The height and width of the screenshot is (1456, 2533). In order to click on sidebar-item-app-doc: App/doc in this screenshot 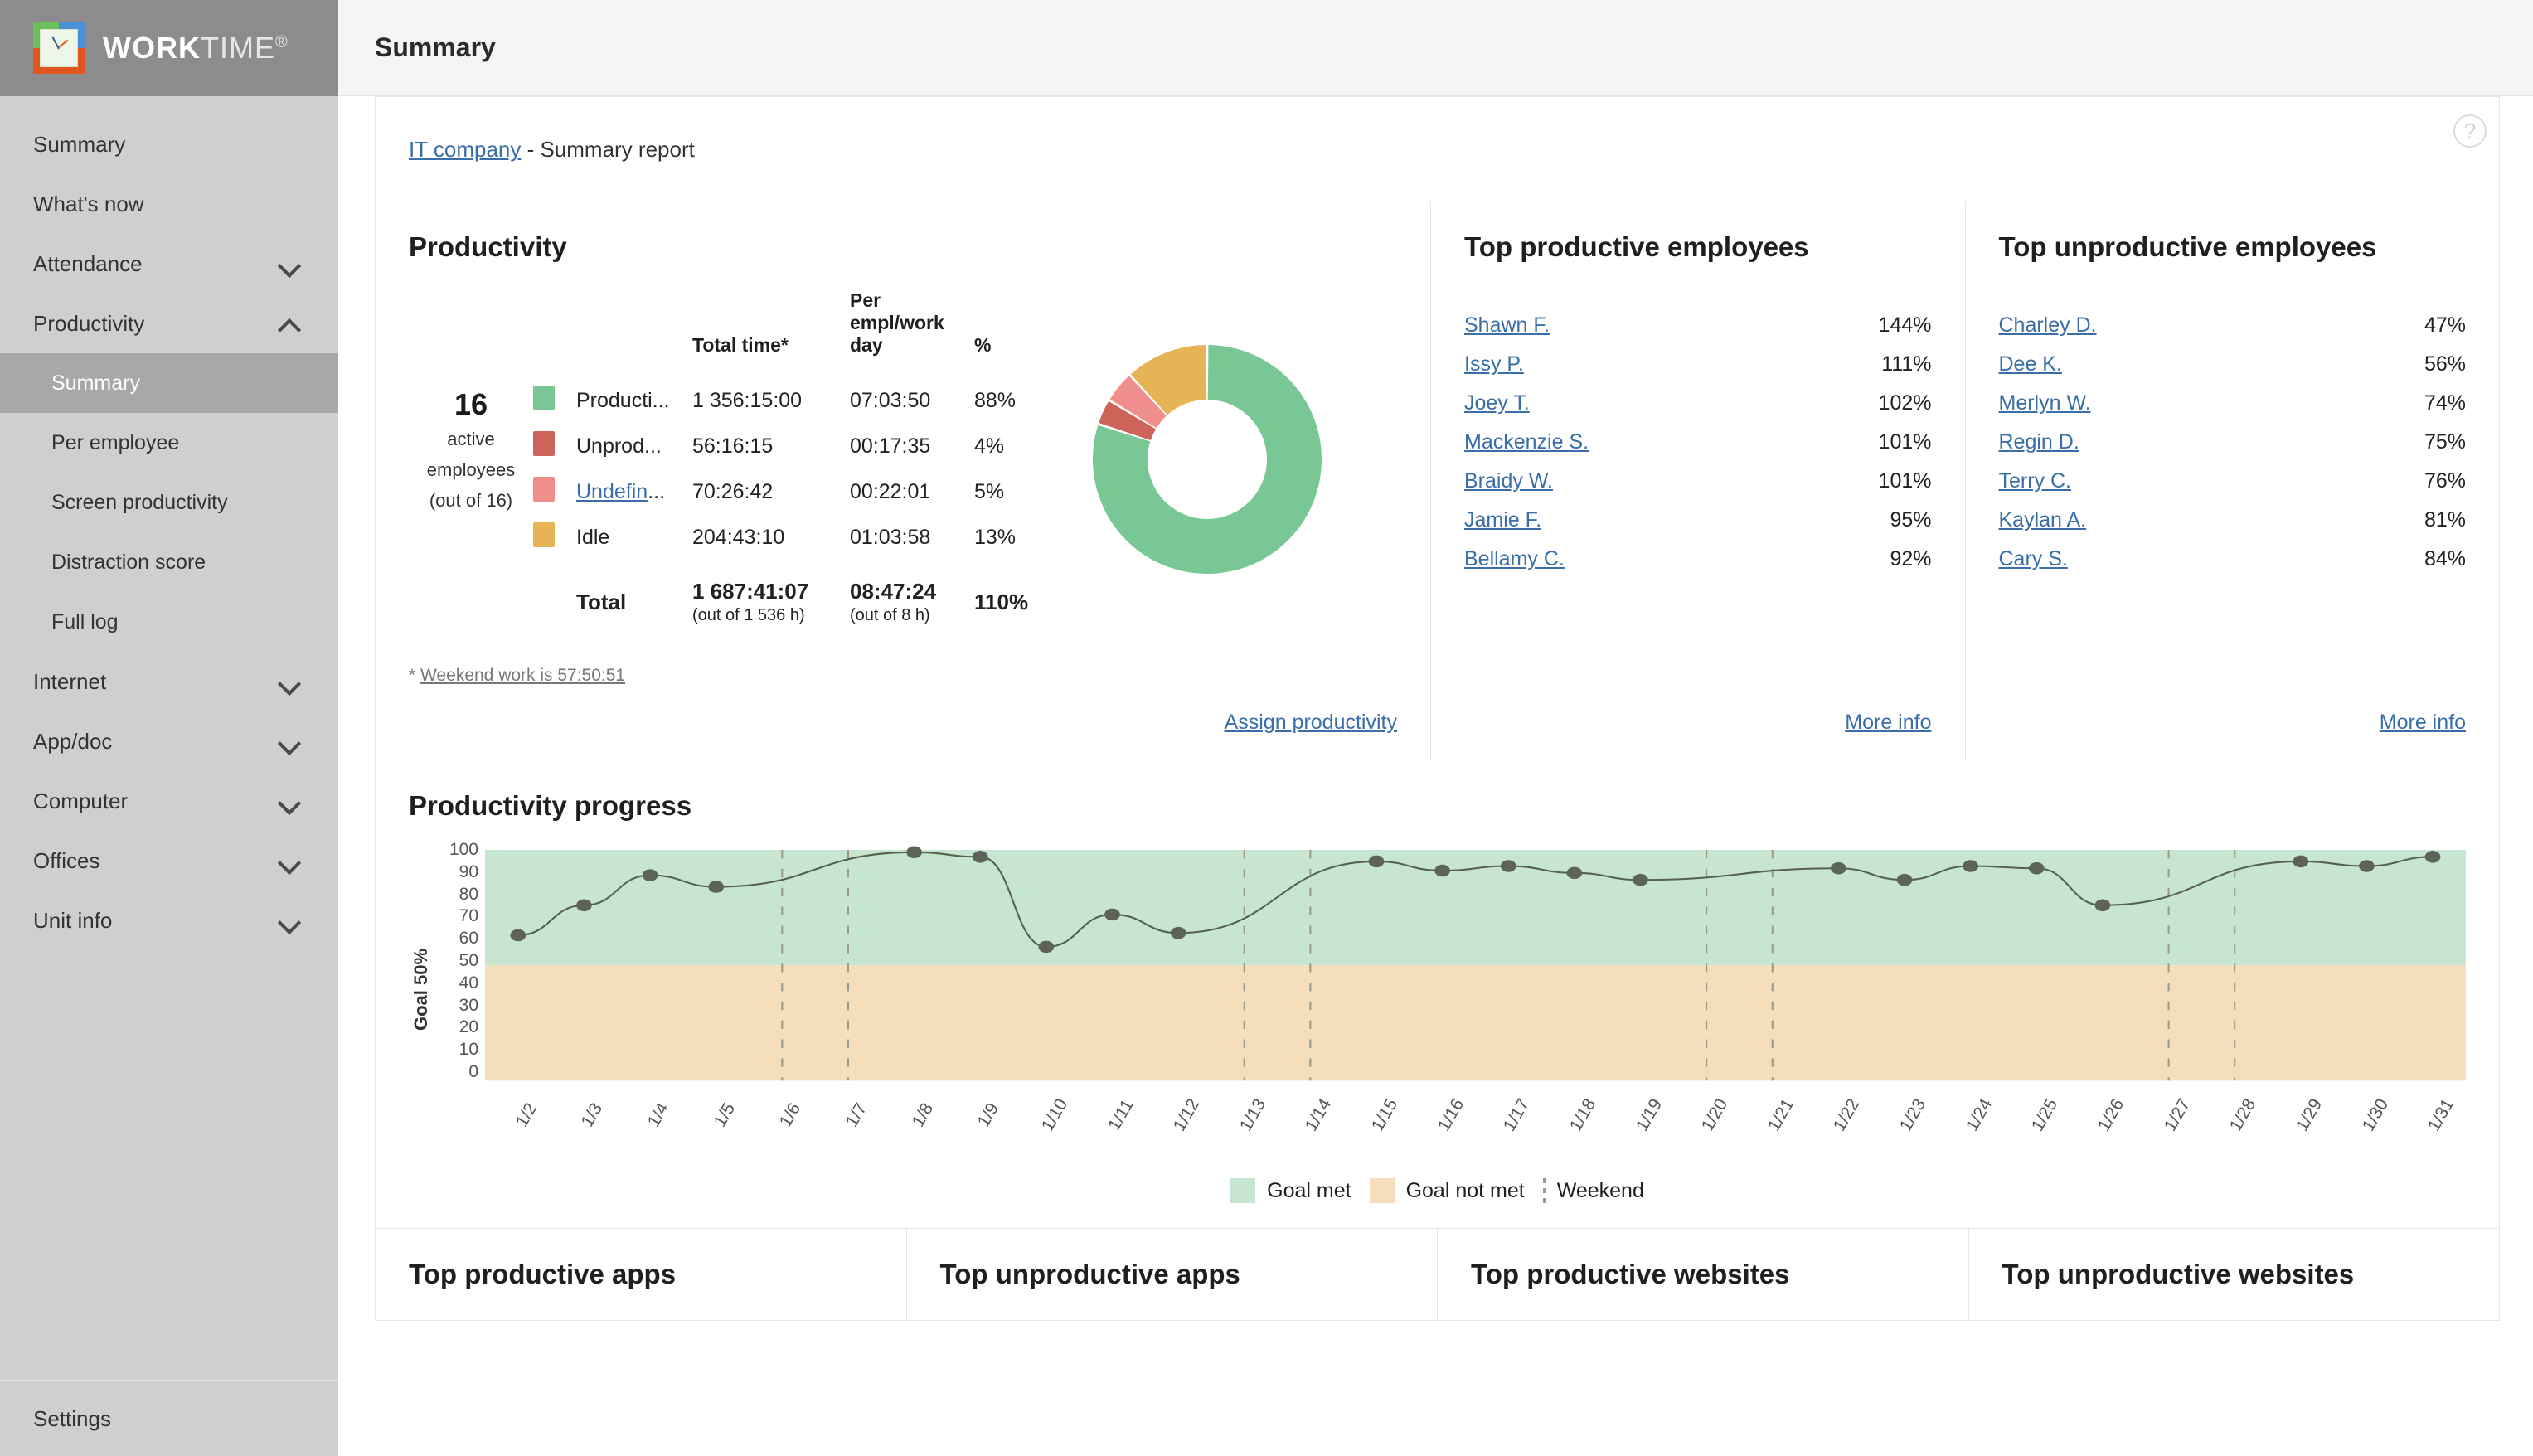, I will do `click(169, 741)`.